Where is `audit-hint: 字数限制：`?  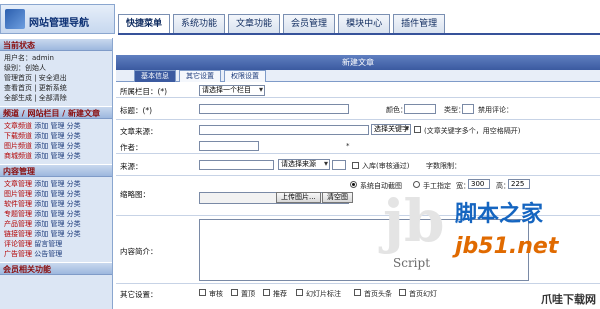 audit-hint: 字数限制： is located at coordinates (443, 166).